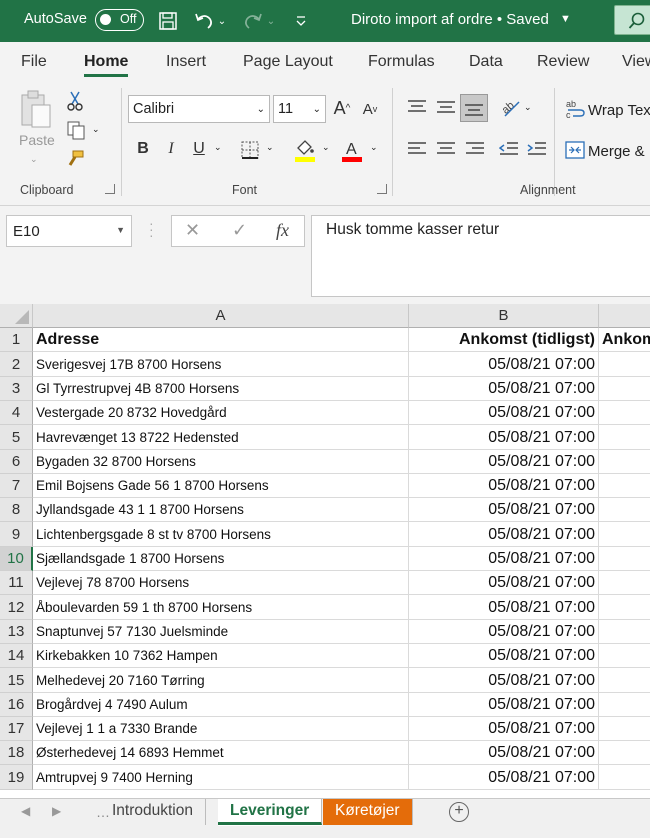 The width and height of the screenshot is (650, 838). I want to click on paste-dropdown-icon: ⌄, so click(34, 159).